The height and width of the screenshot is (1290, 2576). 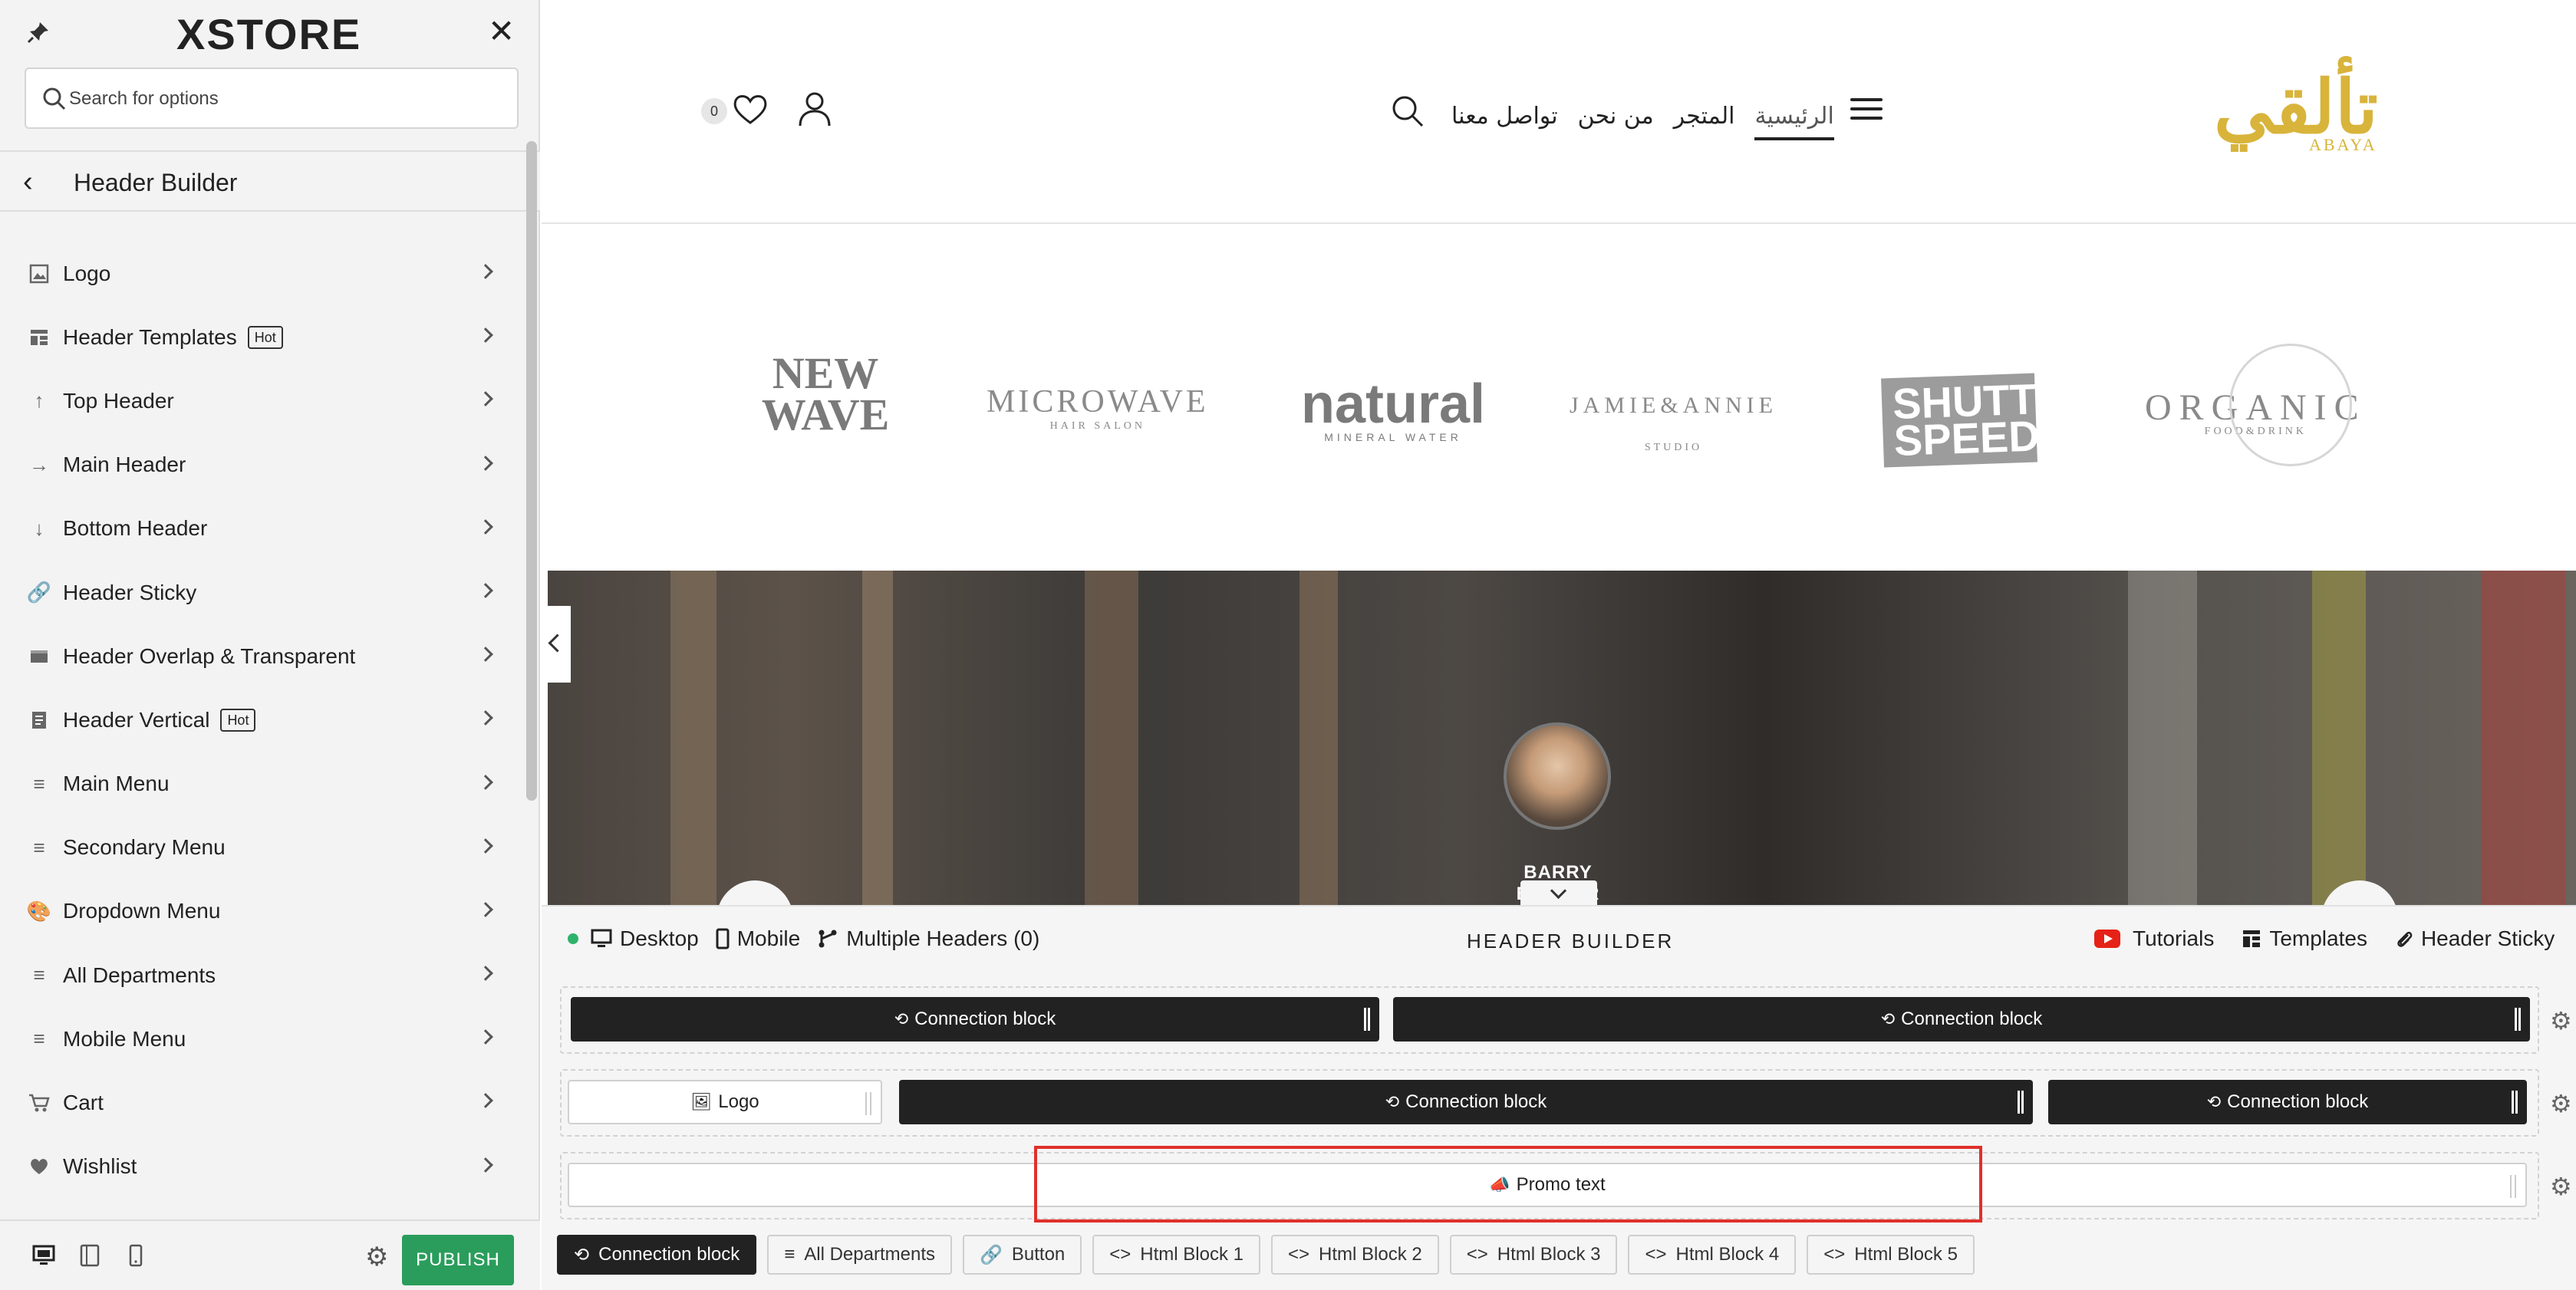 I want to click on element-chip-html-block-3: <> Html Block 3, so click(x=1533, y=1255).